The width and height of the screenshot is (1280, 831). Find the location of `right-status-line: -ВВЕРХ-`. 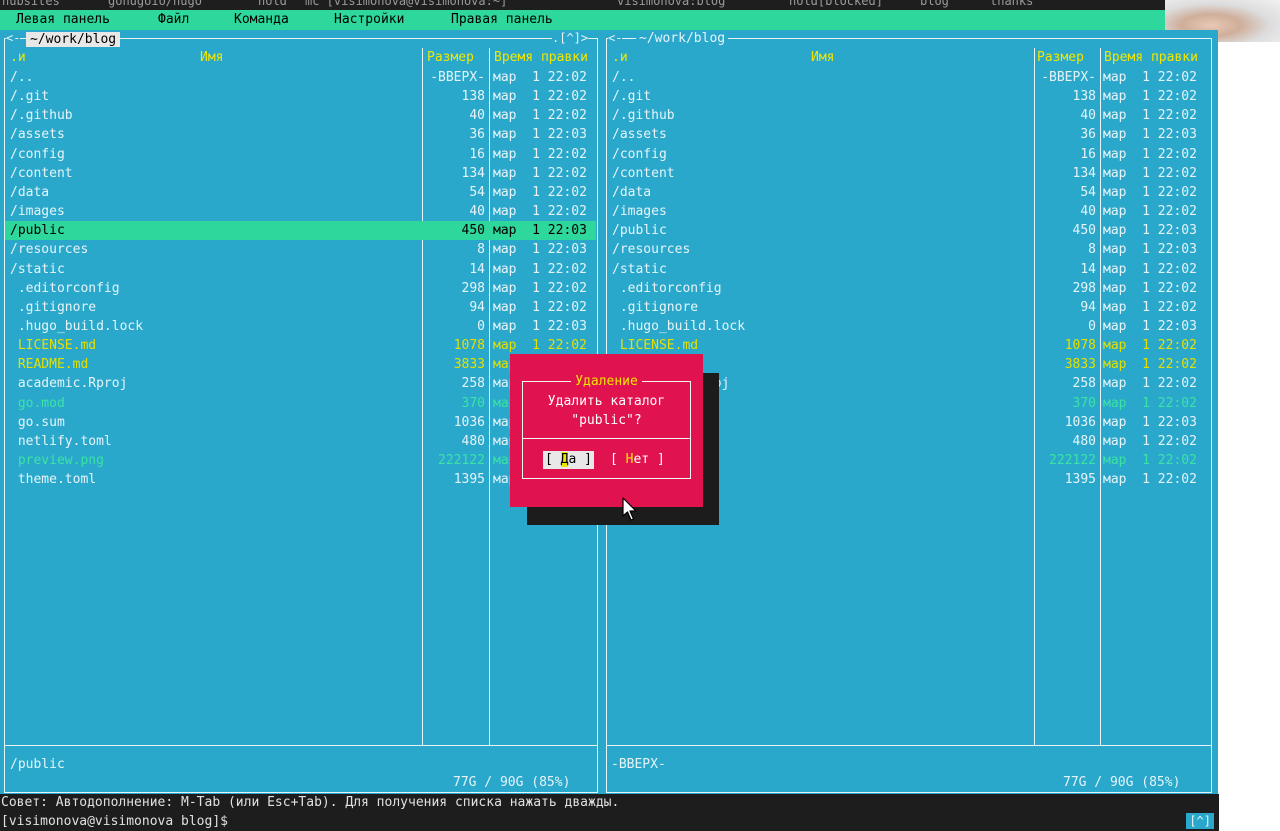

right-status-line: -ВВЕРХ- is located at coordinates (638, 764).